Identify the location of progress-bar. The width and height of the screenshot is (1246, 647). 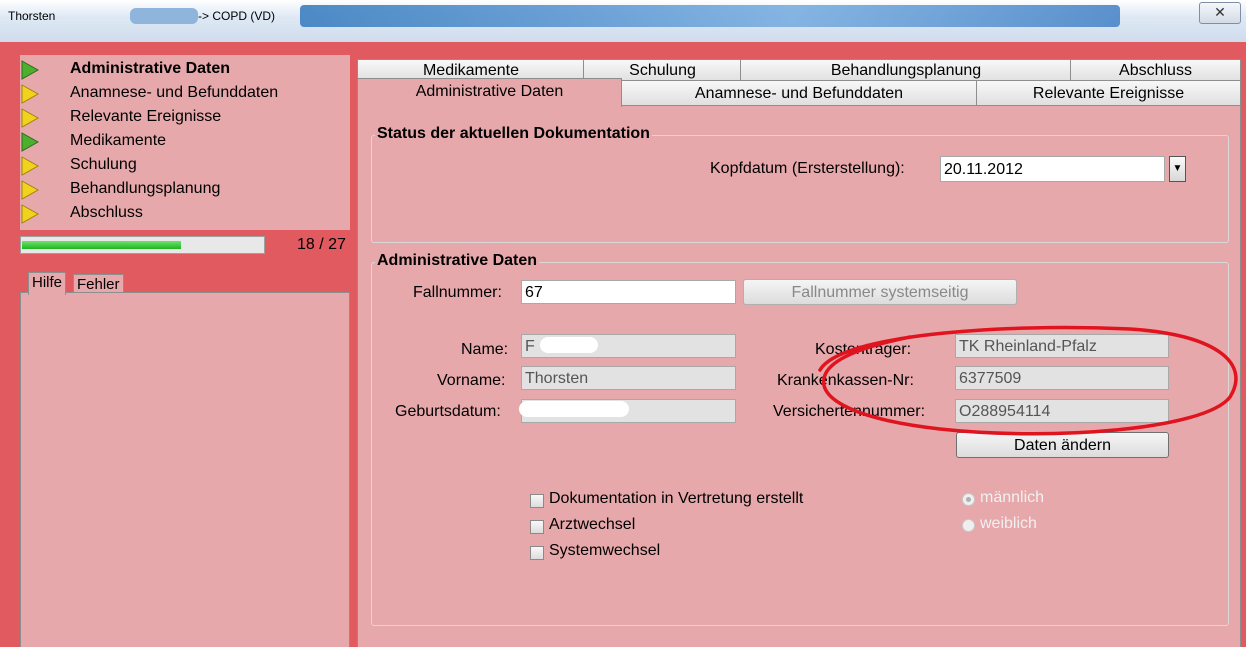
(142, 245).